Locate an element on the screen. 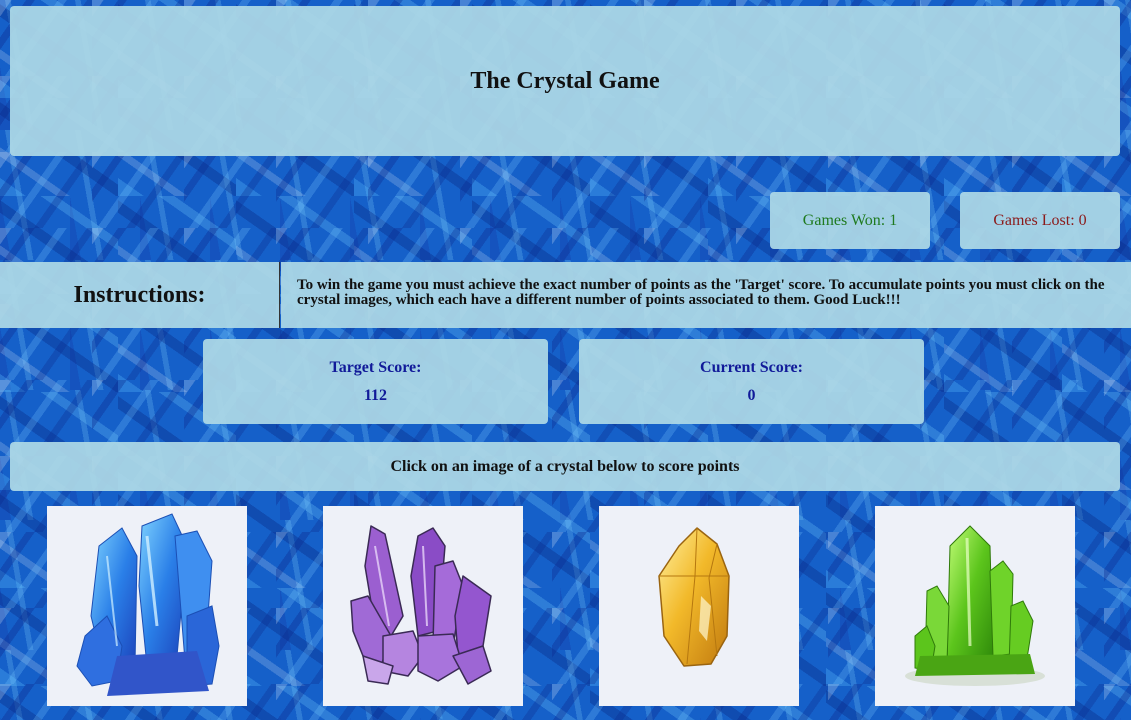 The image size is (1131, 720). games-won-box: Games Won: 1 is located at coordinates (850, 220).